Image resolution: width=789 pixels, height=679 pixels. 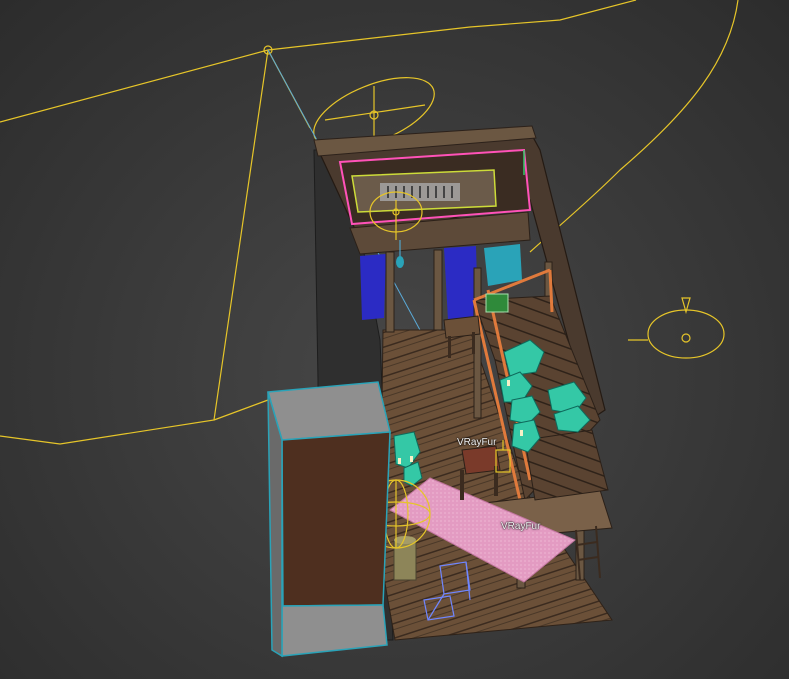 What do you see at coordinates (676, 328) in the screenshot?
I see `sun-light-icon` at bounding box center [676, 328].